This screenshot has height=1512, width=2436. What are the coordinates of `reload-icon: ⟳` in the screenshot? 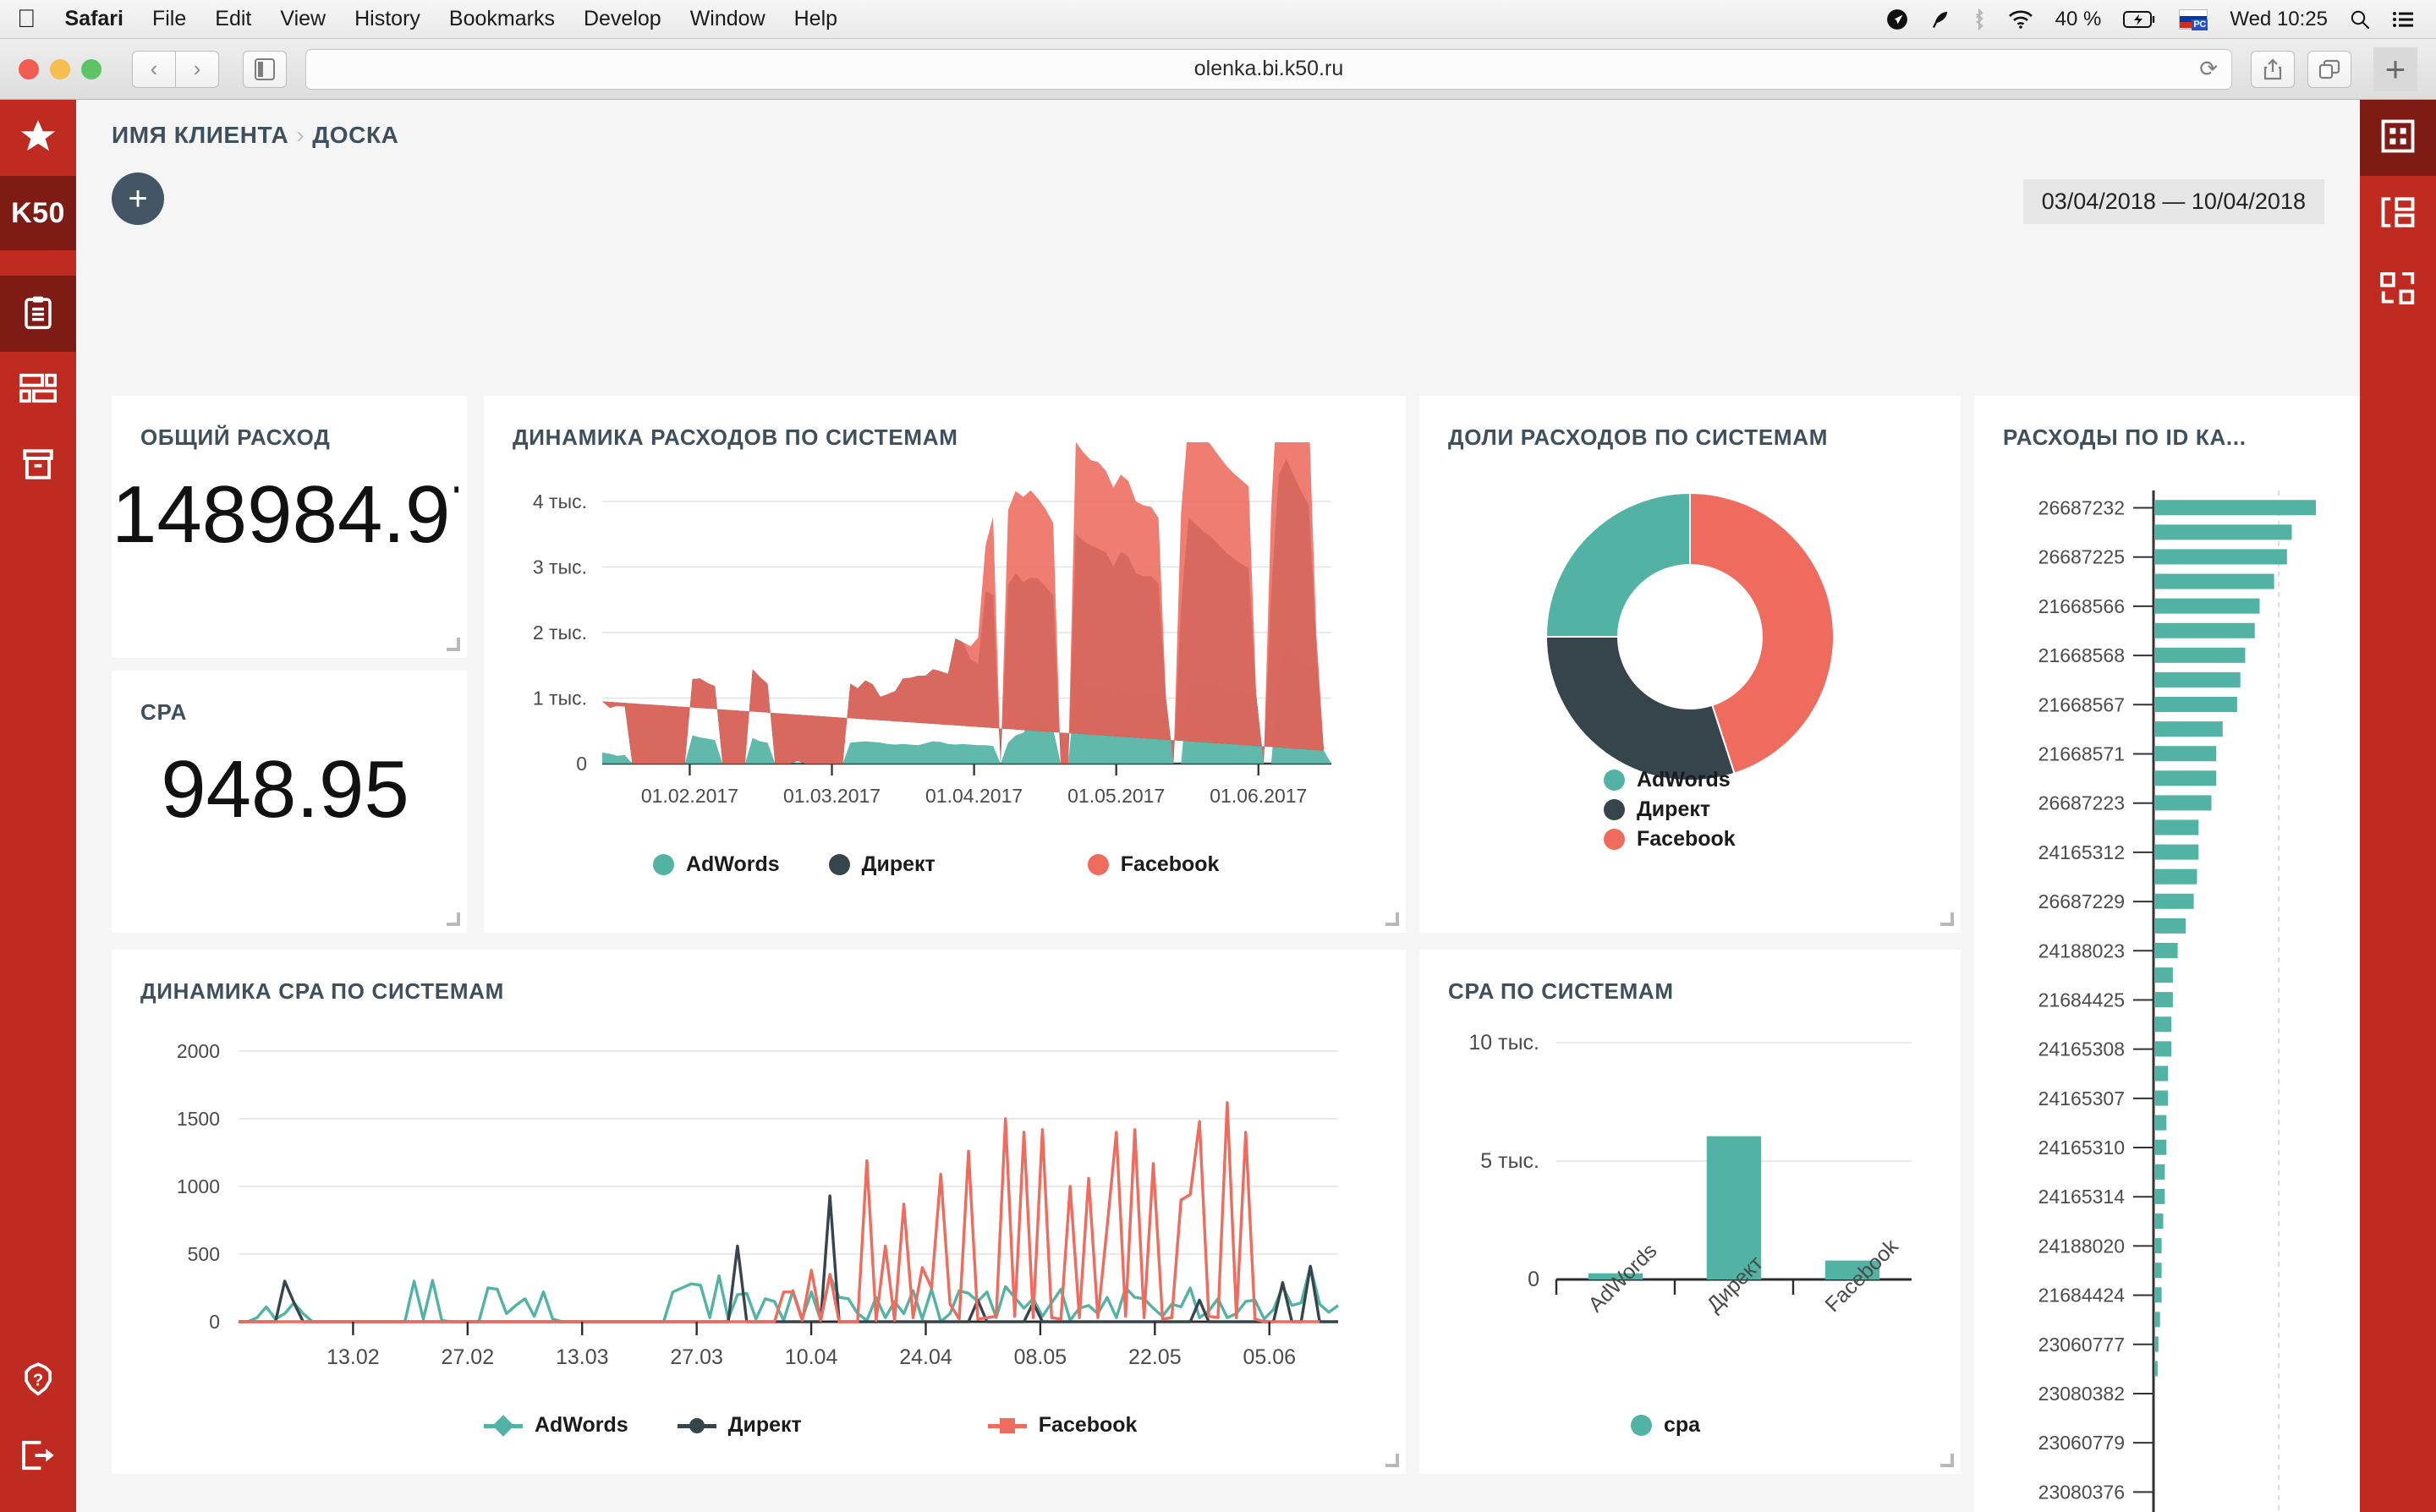 It's located at (2208, 69).